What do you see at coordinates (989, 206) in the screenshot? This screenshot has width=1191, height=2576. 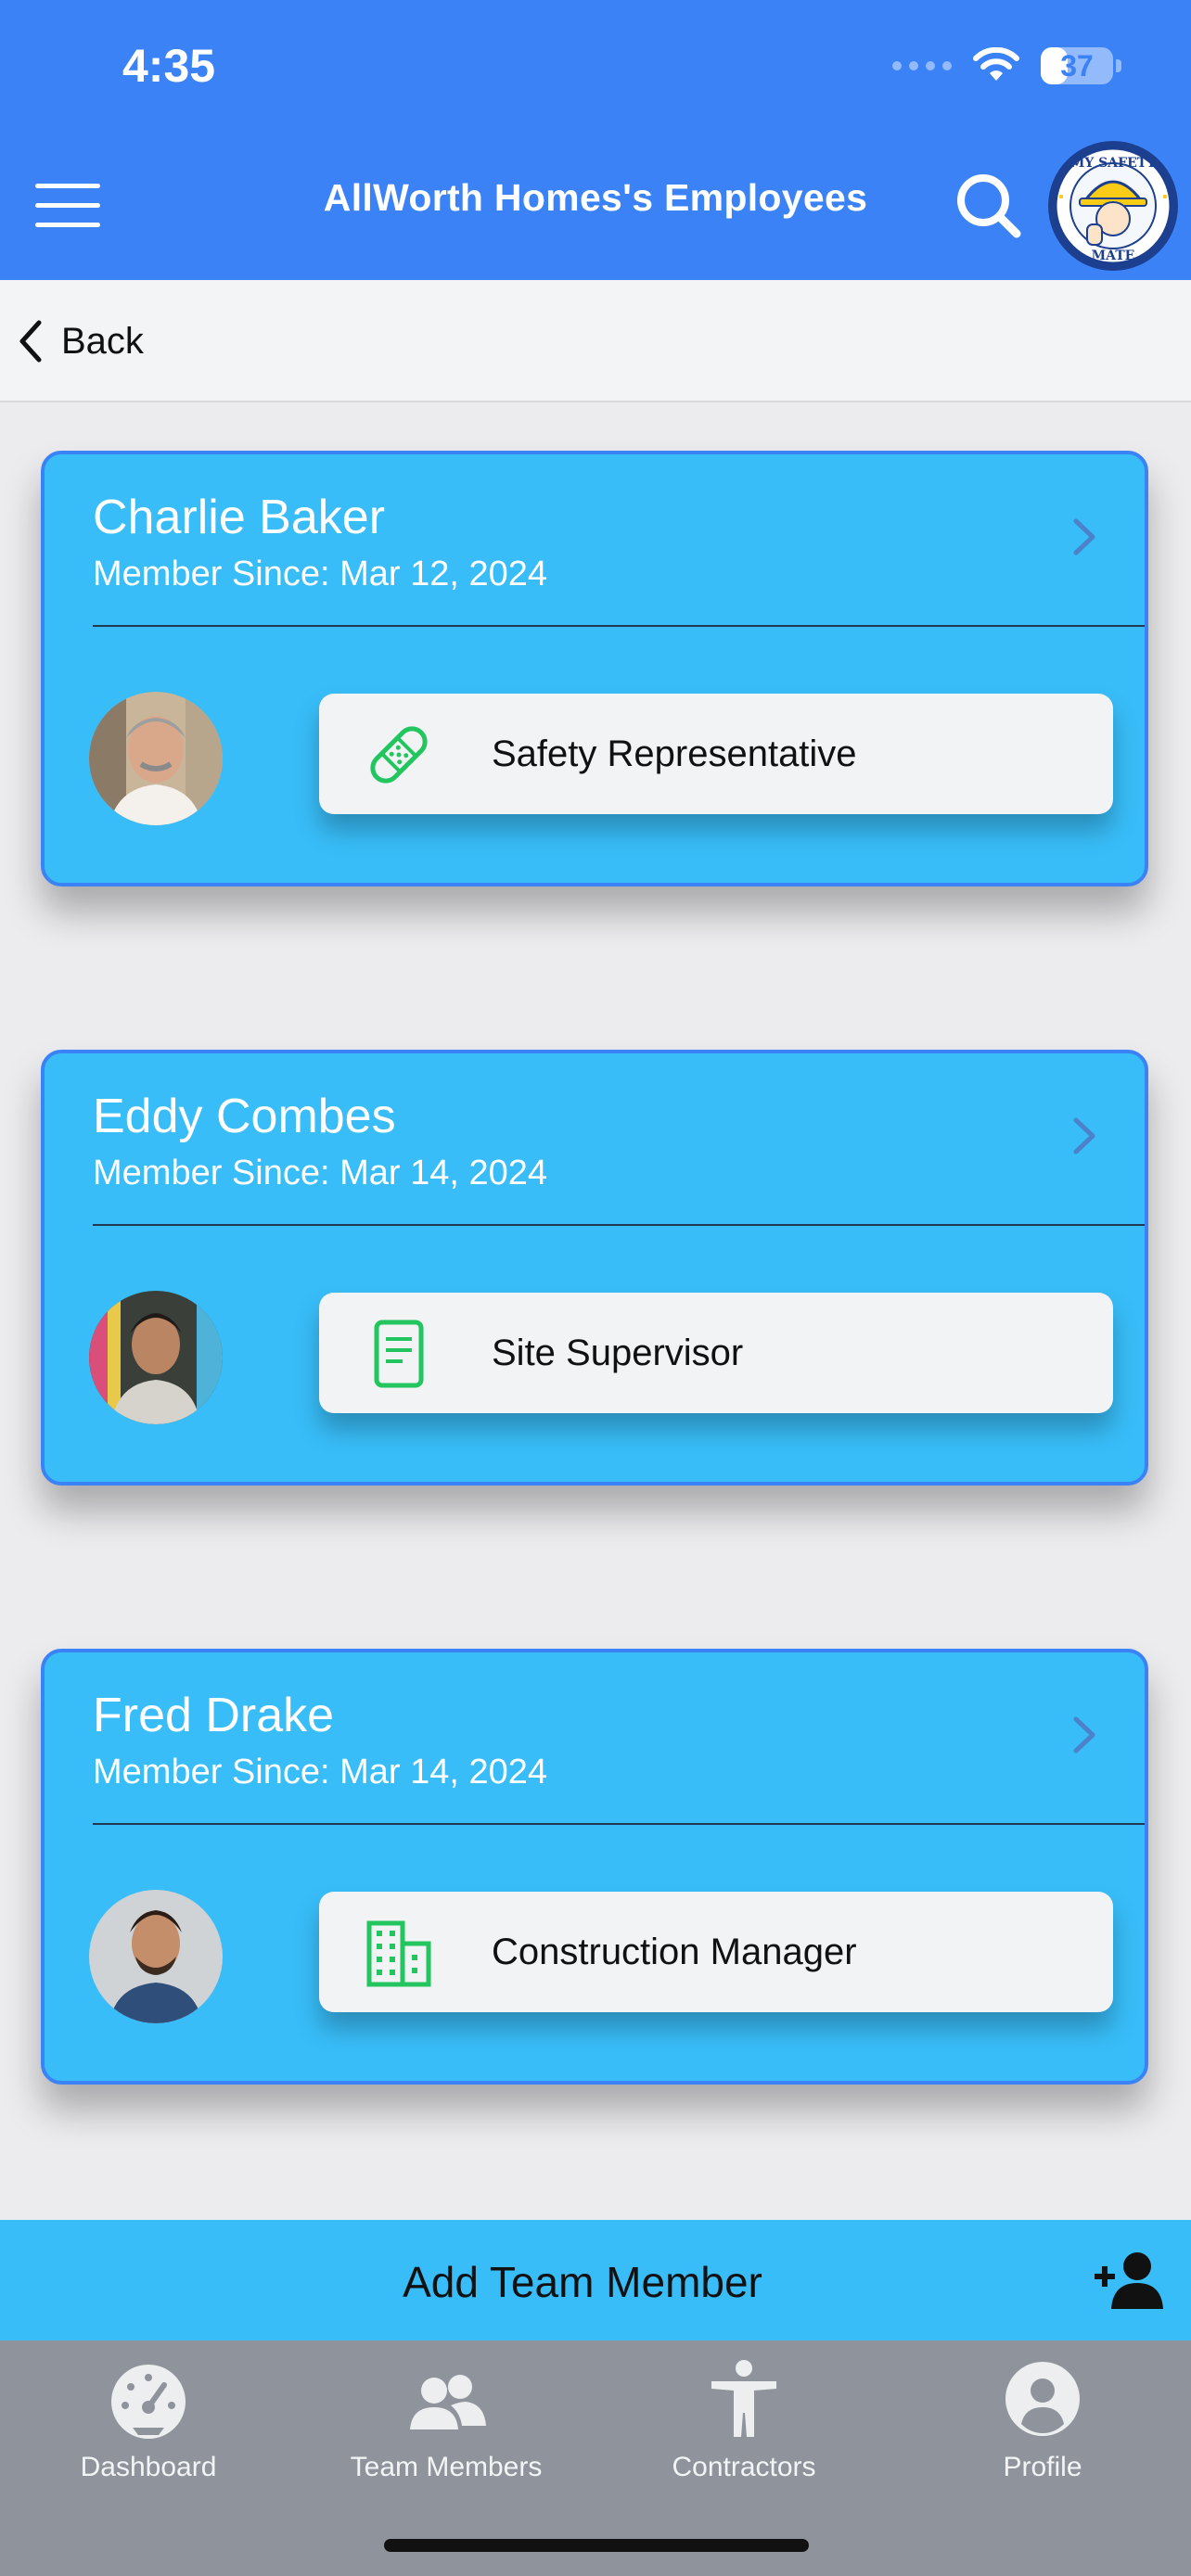 I see `search-icon` at bounding box center [989, 206].